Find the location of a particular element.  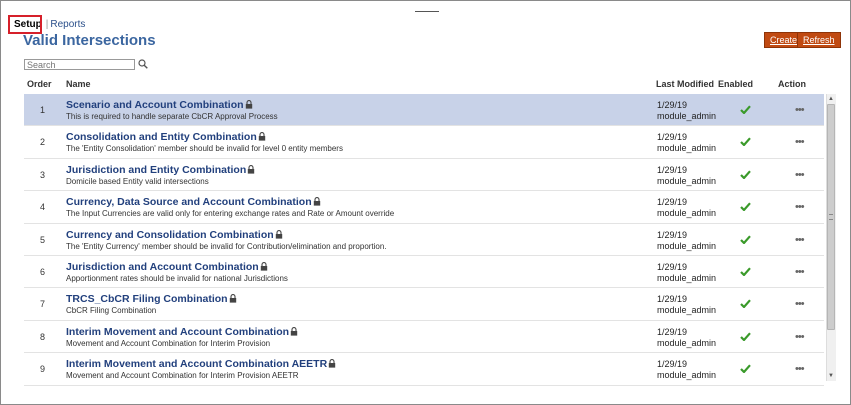

column-action: Action is located at coordinates (792, 84).